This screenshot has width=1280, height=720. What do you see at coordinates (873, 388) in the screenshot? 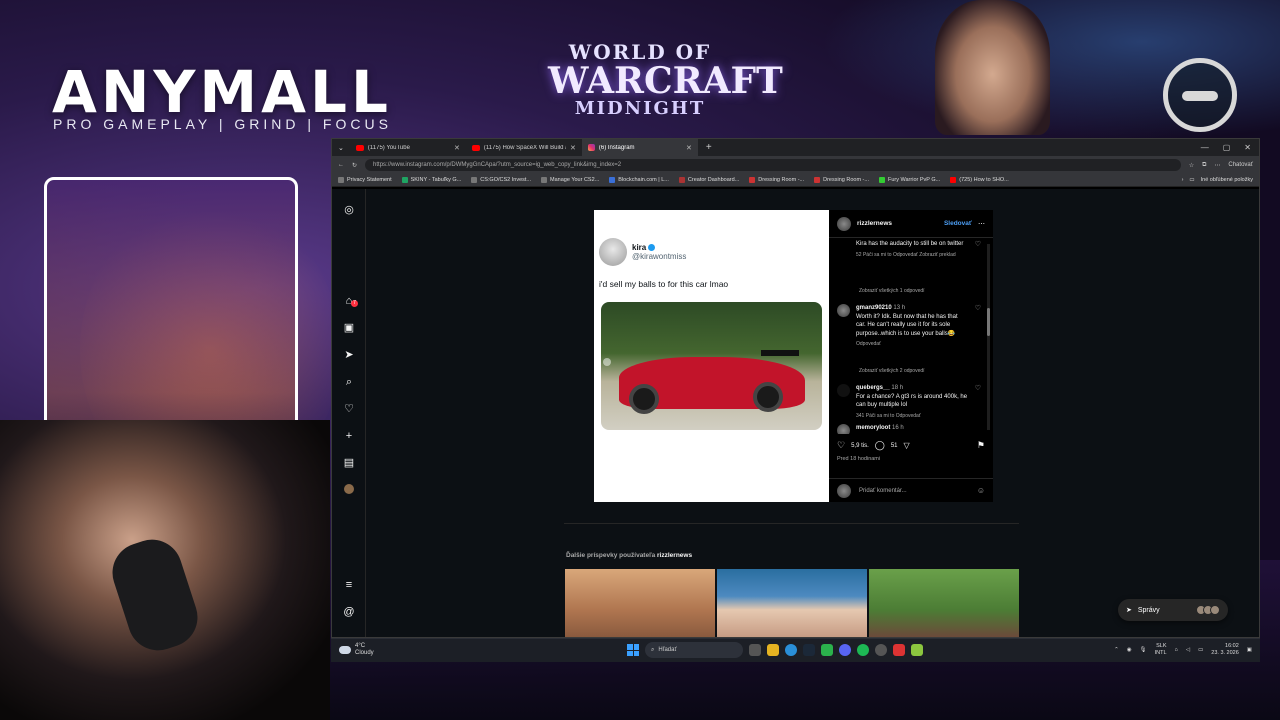
I see `comment-user: quebergs__` at bounding box center [873, 388].